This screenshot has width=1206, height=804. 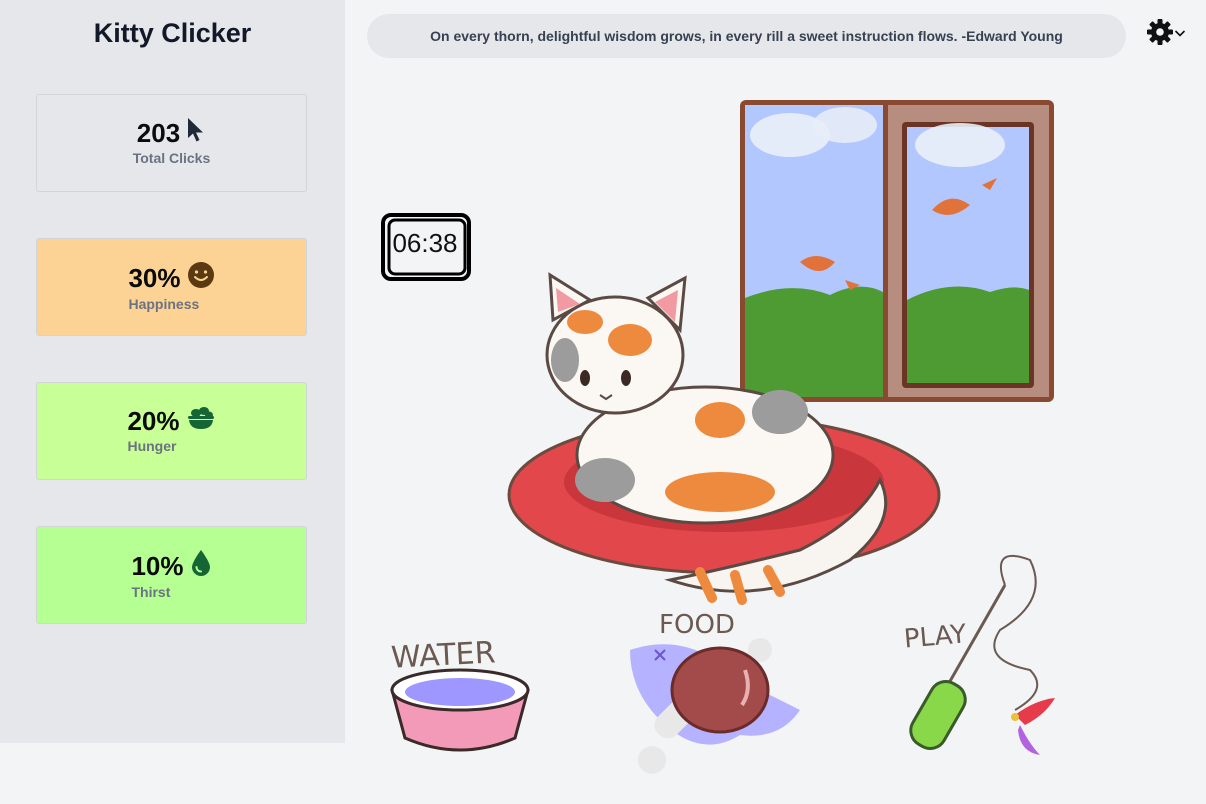 What do you see at coordinates (460, 693) in the screenshot?
I see `water-bowl-button: WATER` at bounding box center [460, 693].